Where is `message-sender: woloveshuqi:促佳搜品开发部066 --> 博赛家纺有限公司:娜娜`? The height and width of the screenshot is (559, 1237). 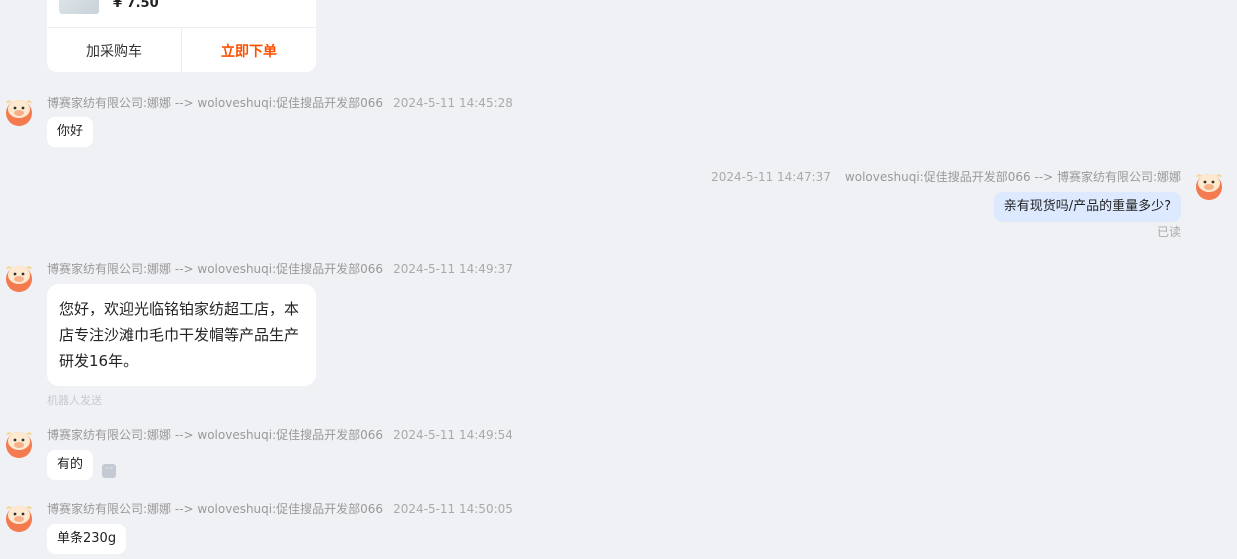
message-sender: woloveshuqi:促佳搜品开发部066 --> 博赛家纺有限公司:娜娜 is located at coordinates (1012, 177).